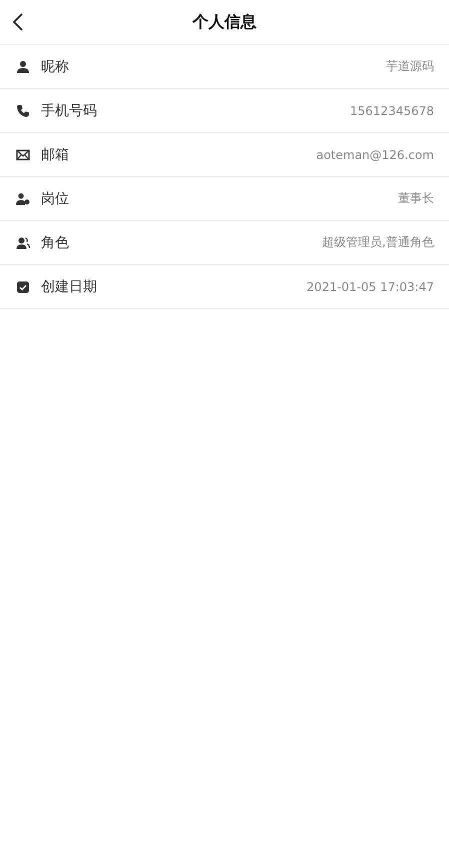 Image resolution: width=449 pixels, height=849 pixels. What do you see at coordinates (55, 155) in the screenshot?
I see `field-label: 邮箱` at bounding box center [55, 155].